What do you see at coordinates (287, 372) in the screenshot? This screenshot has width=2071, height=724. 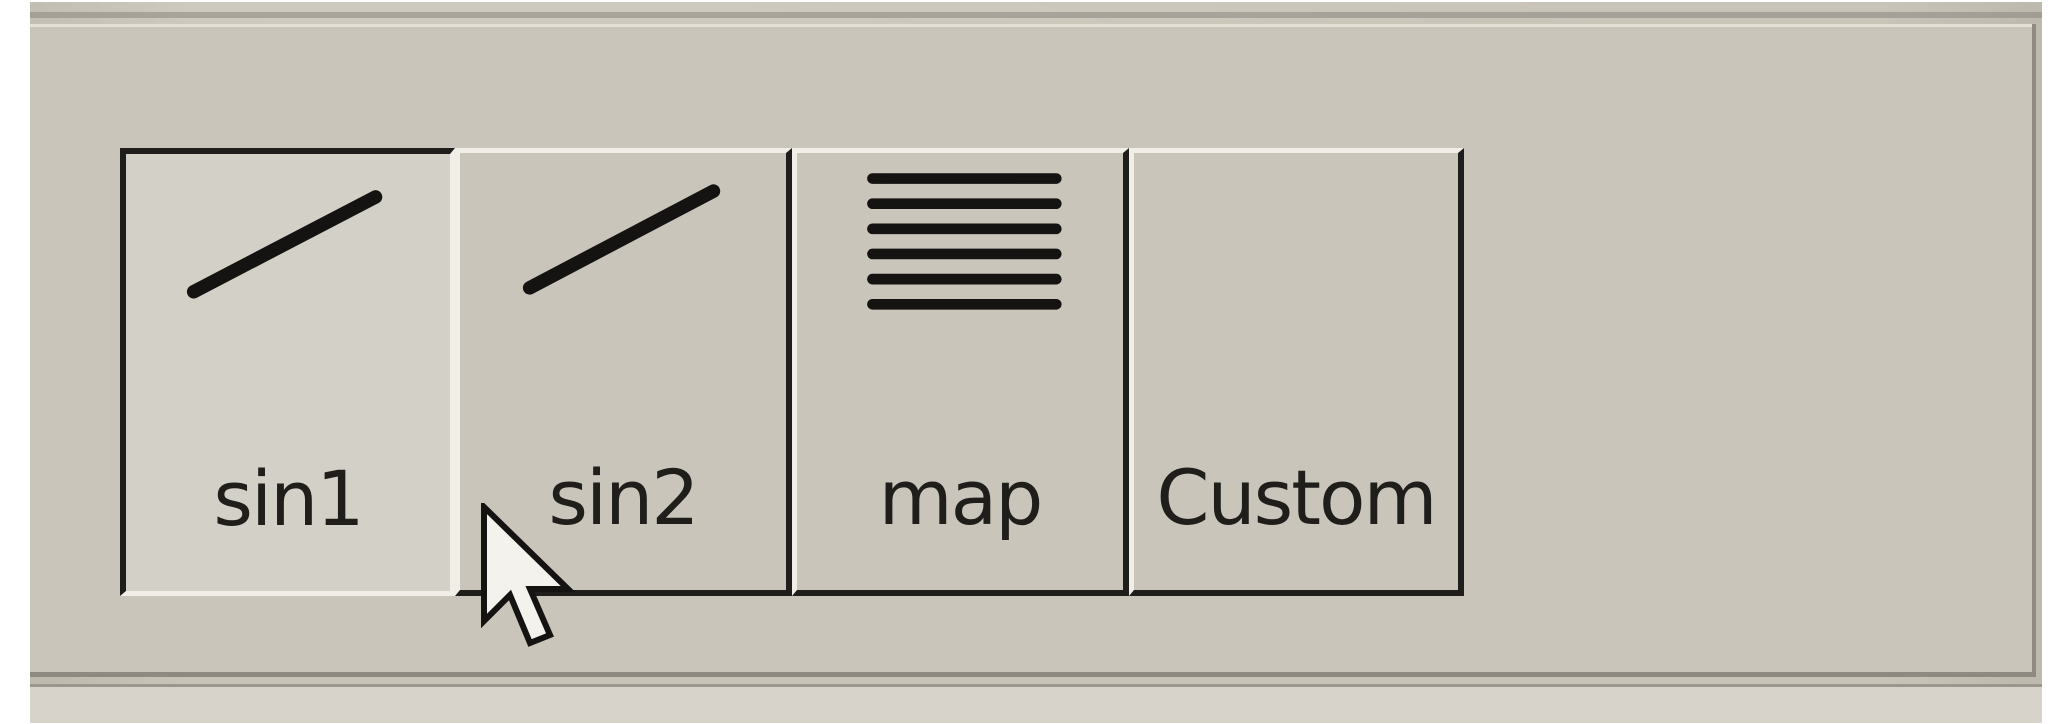 I see `sin1-button: sin1` at bounding box center [287, 372].